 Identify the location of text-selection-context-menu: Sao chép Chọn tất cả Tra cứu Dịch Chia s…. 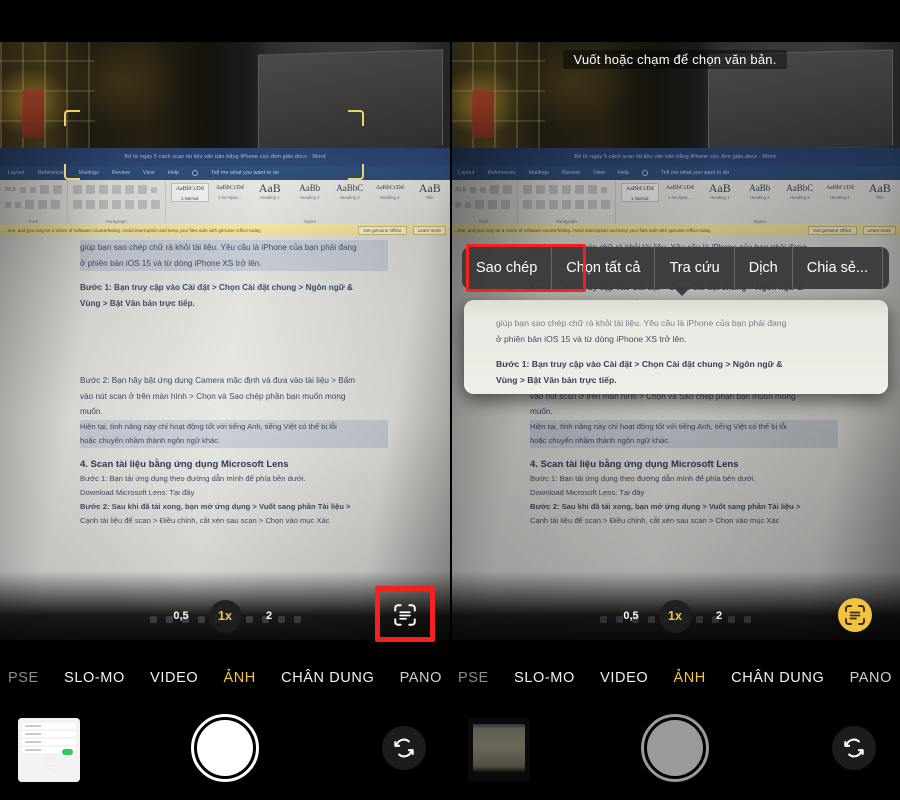
(675, 270).